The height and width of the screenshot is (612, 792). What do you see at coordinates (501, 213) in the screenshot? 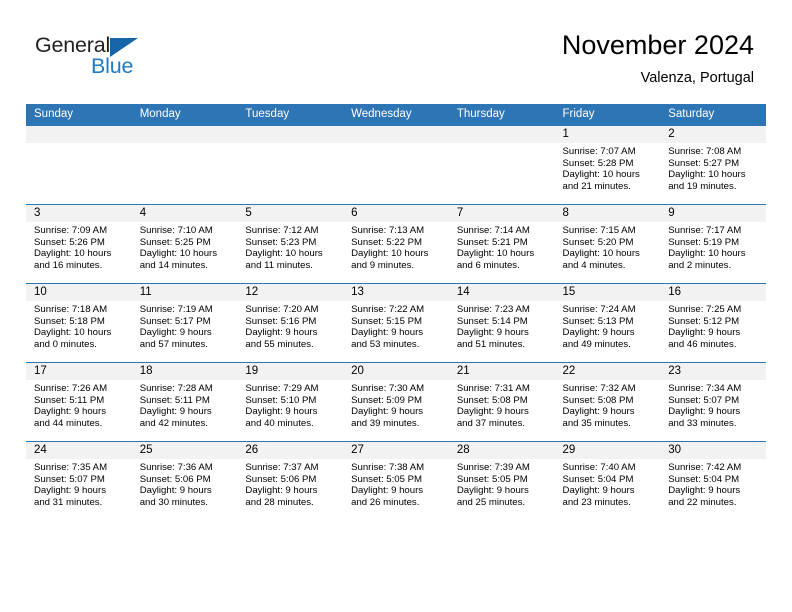
I see `day-number: 7` at bounding box center [501, 213].